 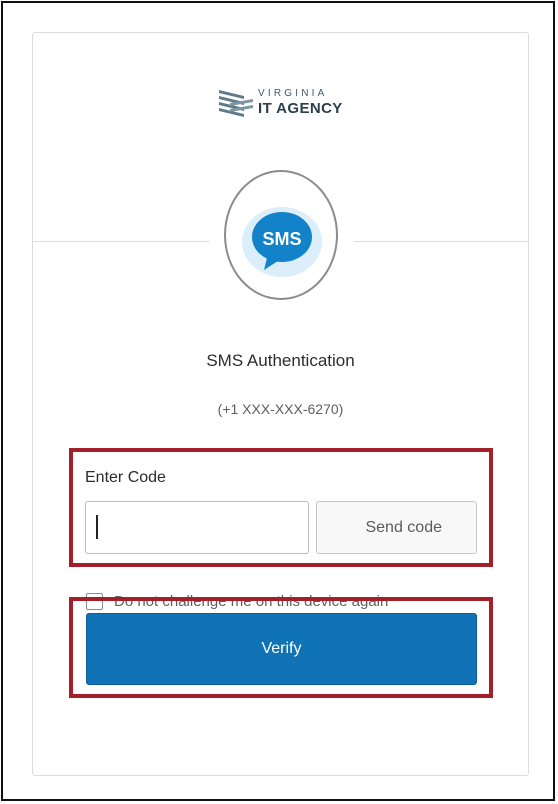 What do you see at coordinates (281, 649) in the screenshot?
I see `verify-button: Verify` at bounding box center [281, 649].